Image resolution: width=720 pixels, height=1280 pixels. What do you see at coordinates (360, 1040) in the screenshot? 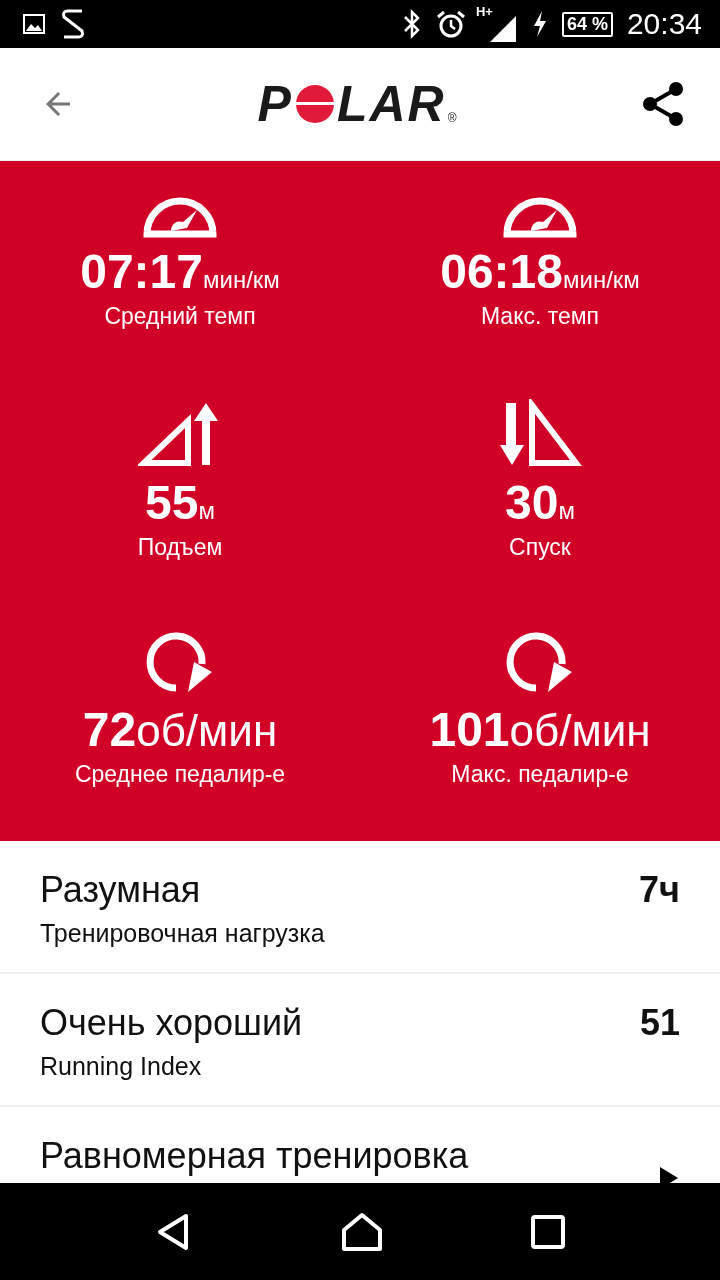
I see `list-row: Очень хороший Running Index 51` at bounding box center [360, 1040].